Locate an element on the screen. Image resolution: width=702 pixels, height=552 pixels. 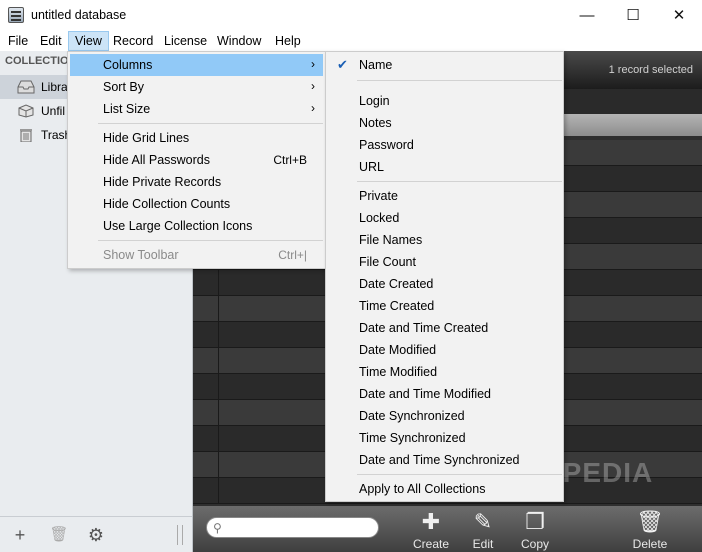
column-option-file-names: File Names is located at coordinates (444, 240).